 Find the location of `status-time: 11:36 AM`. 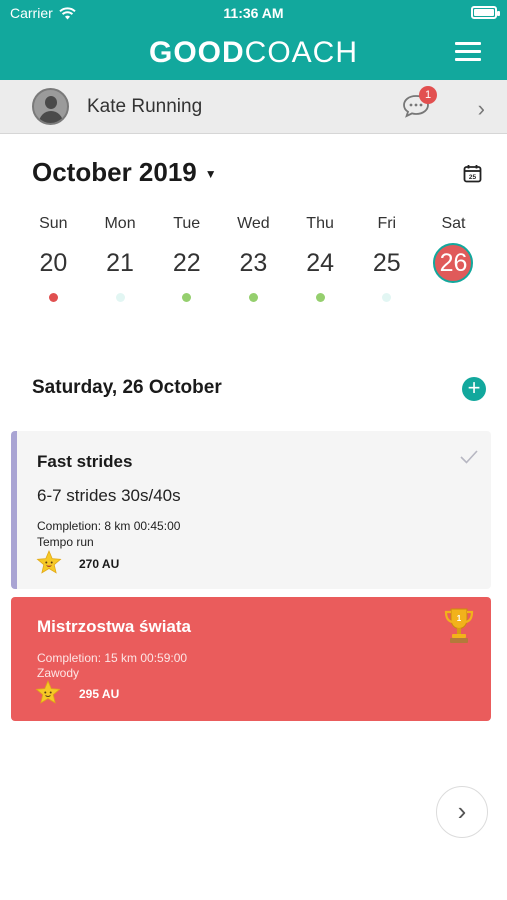

status-time: 11:36 AM is located at coordinates (253, 13).